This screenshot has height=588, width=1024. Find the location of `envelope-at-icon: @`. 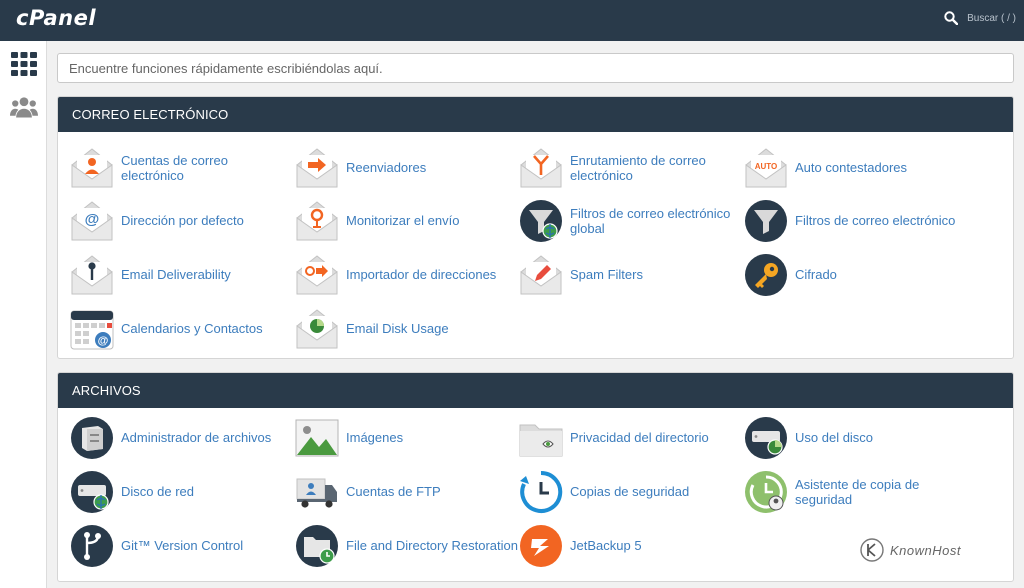

envelope-at-icon: @ is located at coordinates (92, 221).